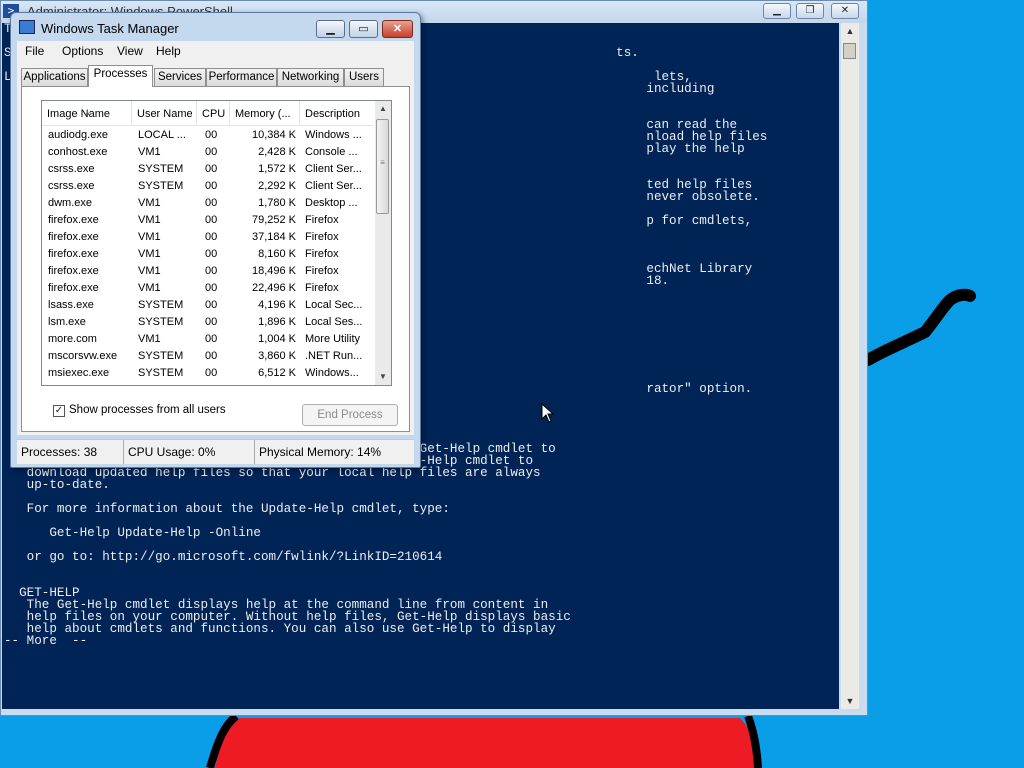 Image resolution: width=1024 pixels, height=768 pixels. I want to click on tab-processes: Processes, so click(120, 76).